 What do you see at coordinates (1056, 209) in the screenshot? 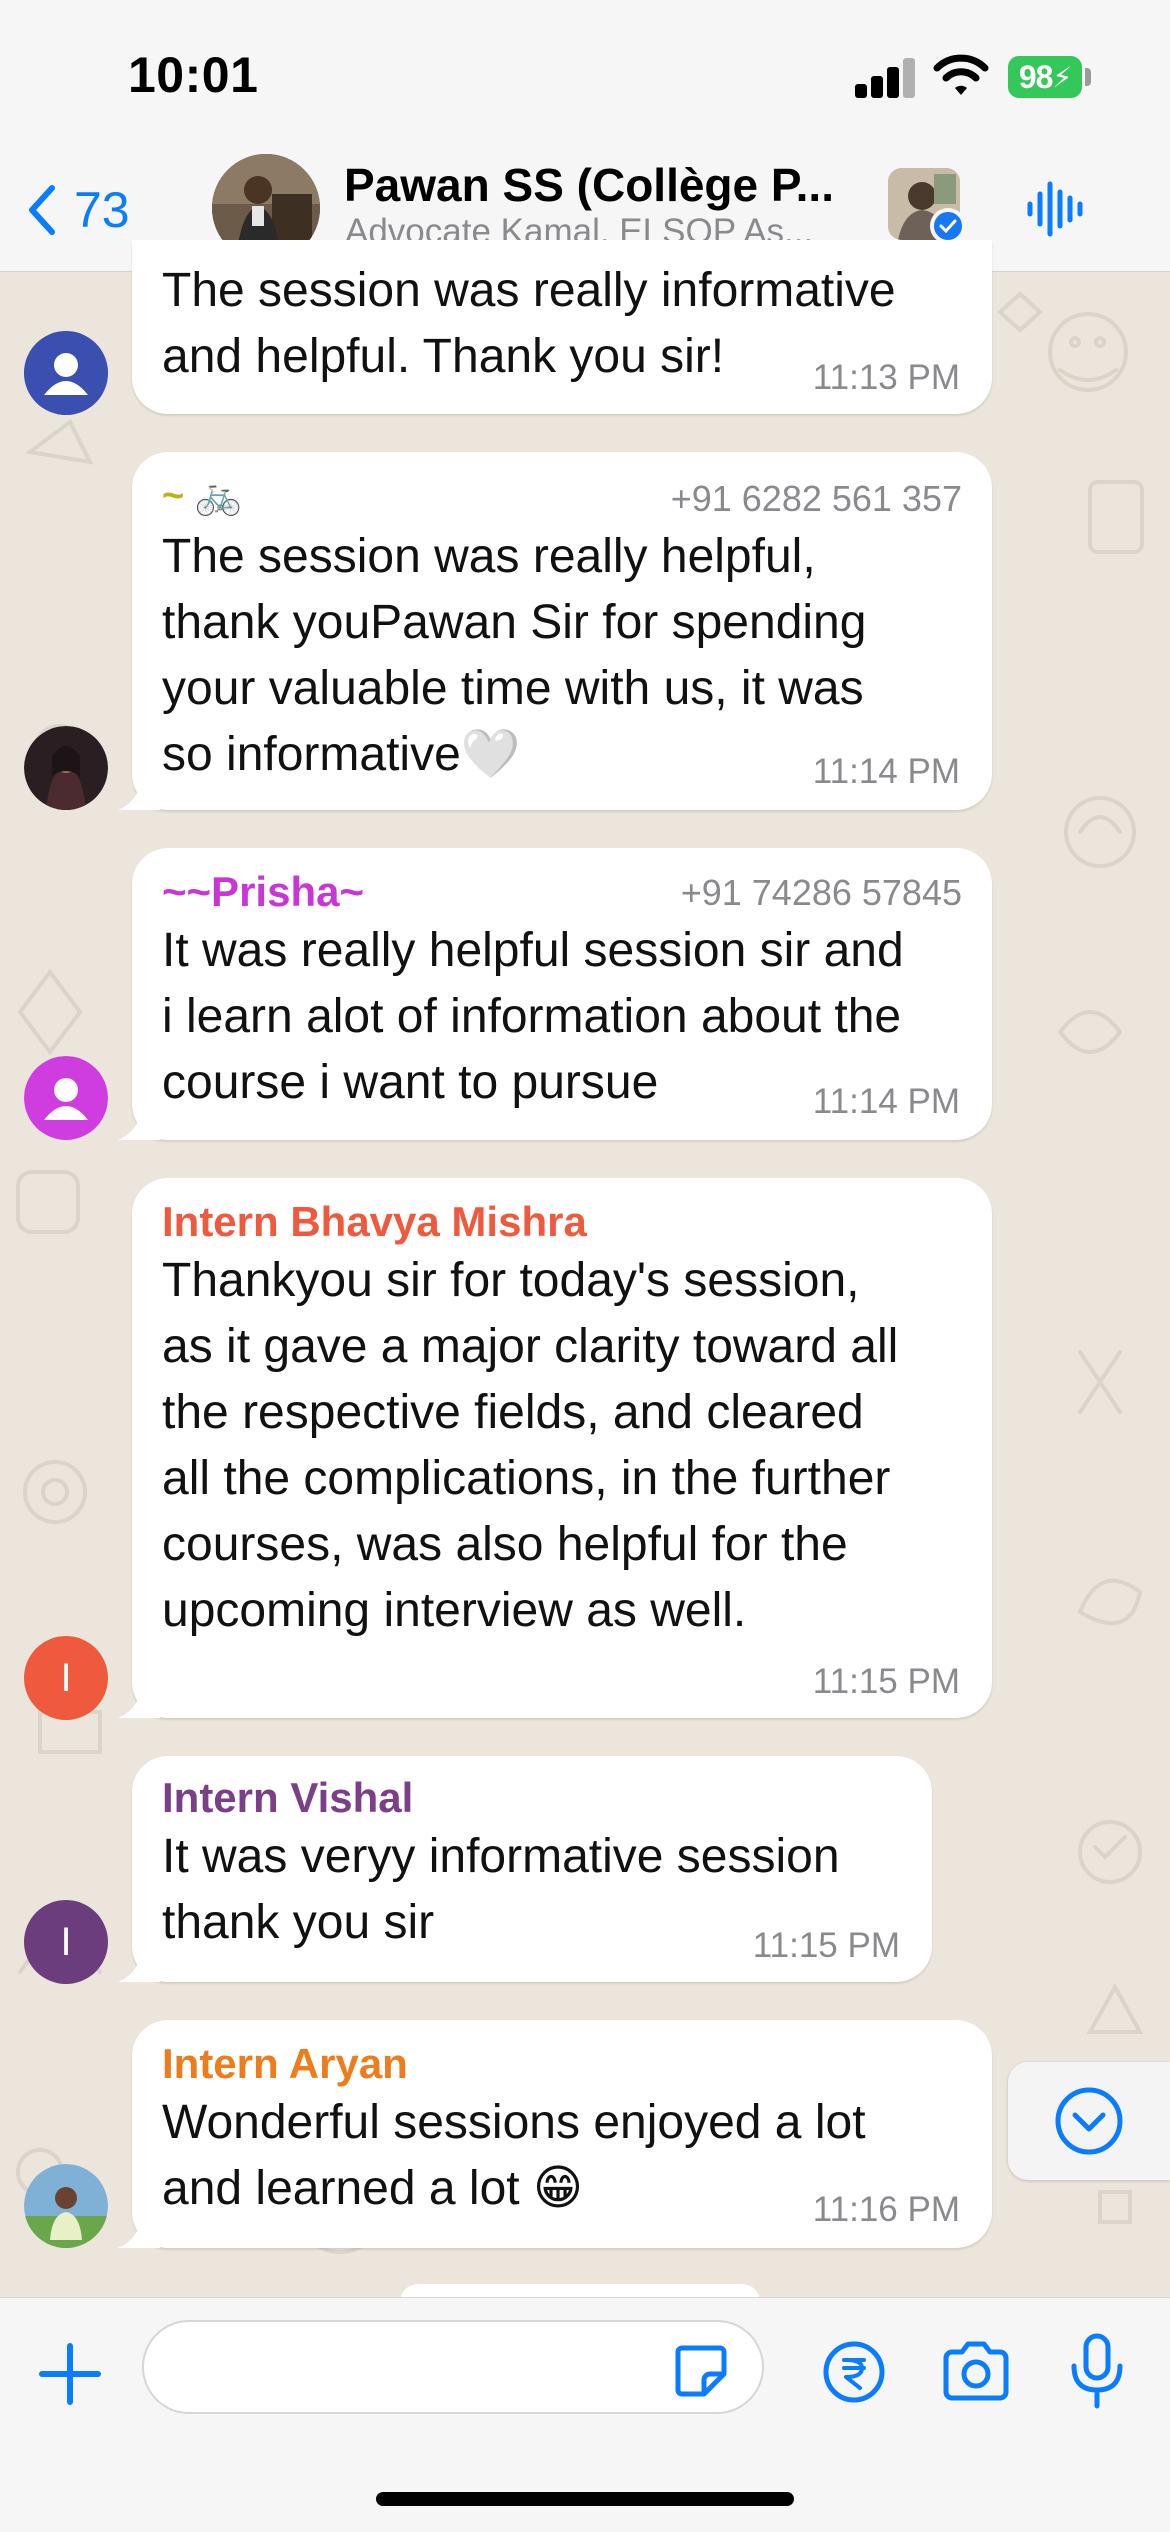
I see `voice-chat-icon` at bounding box center [1056, 209].